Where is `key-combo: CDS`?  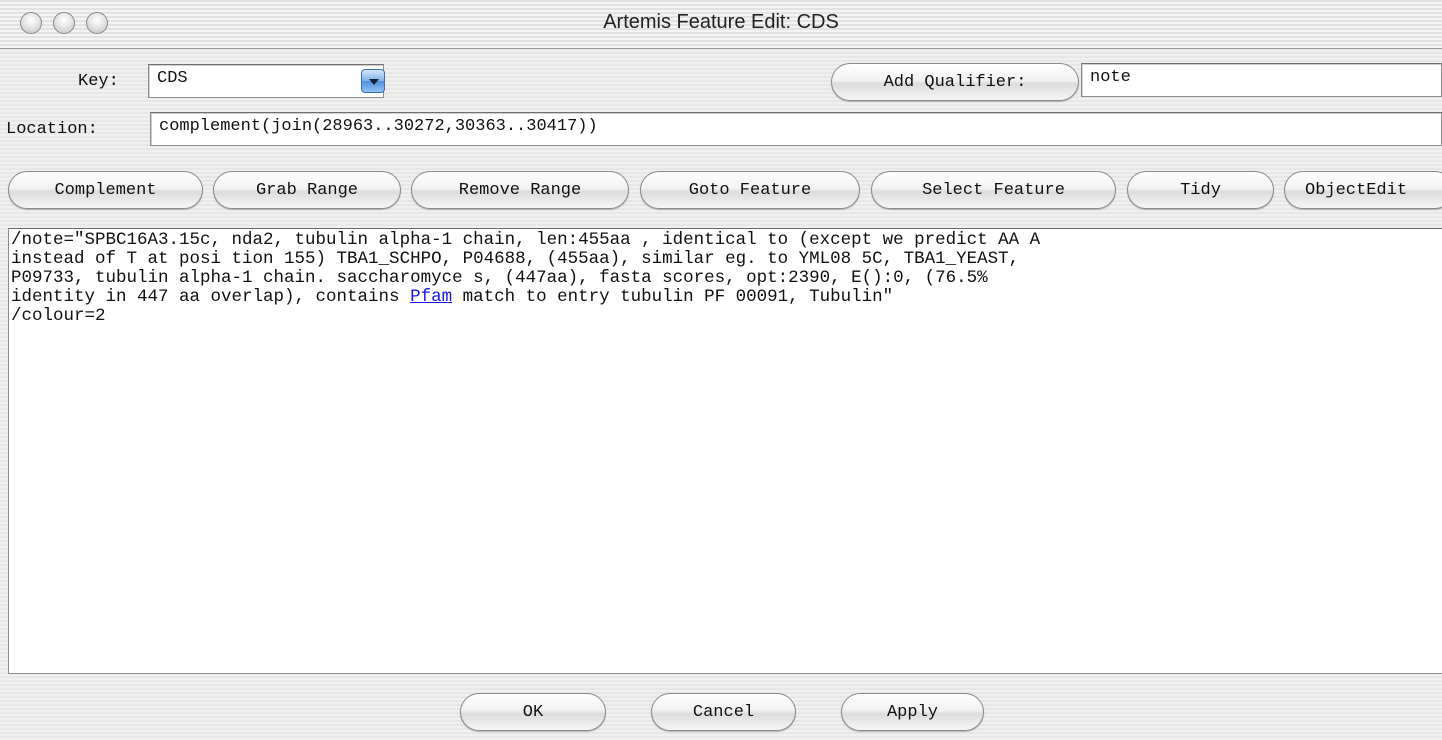 key-combo: CDS is located at coordinates (266, 81).